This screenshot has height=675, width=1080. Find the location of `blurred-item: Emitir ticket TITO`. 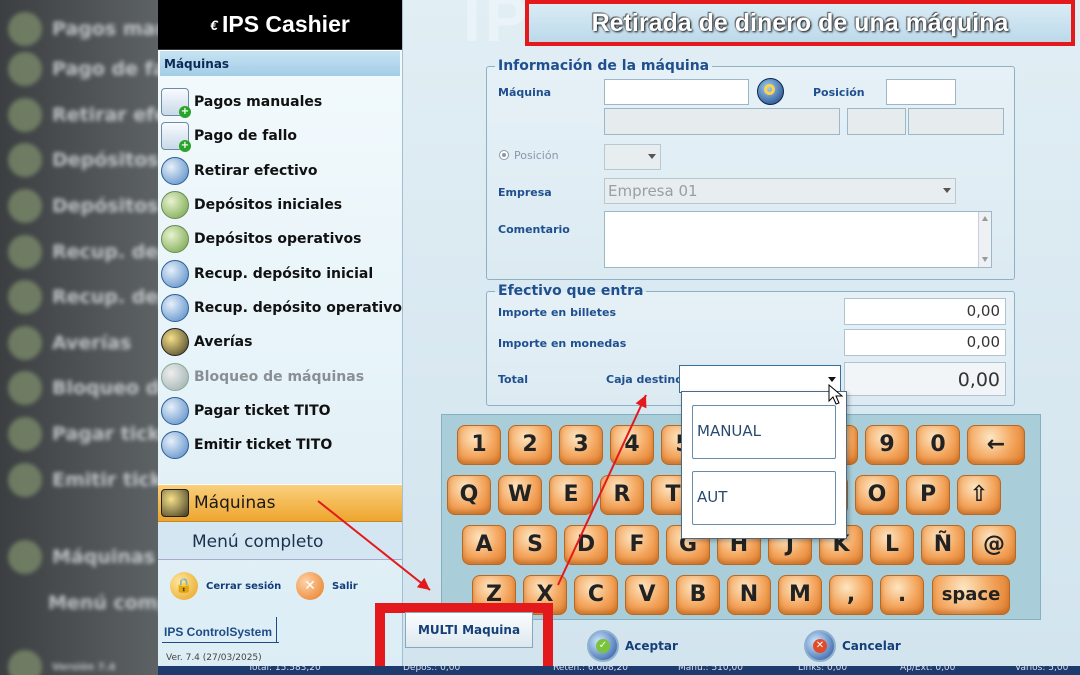

blurred-item: Emitir ticket TITO is located at coordinates (83, 480).